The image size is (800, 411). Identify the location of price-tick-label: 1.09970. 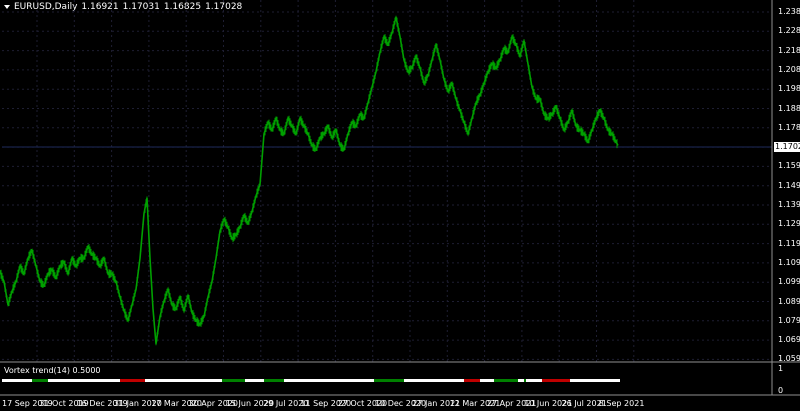
(789, 282).